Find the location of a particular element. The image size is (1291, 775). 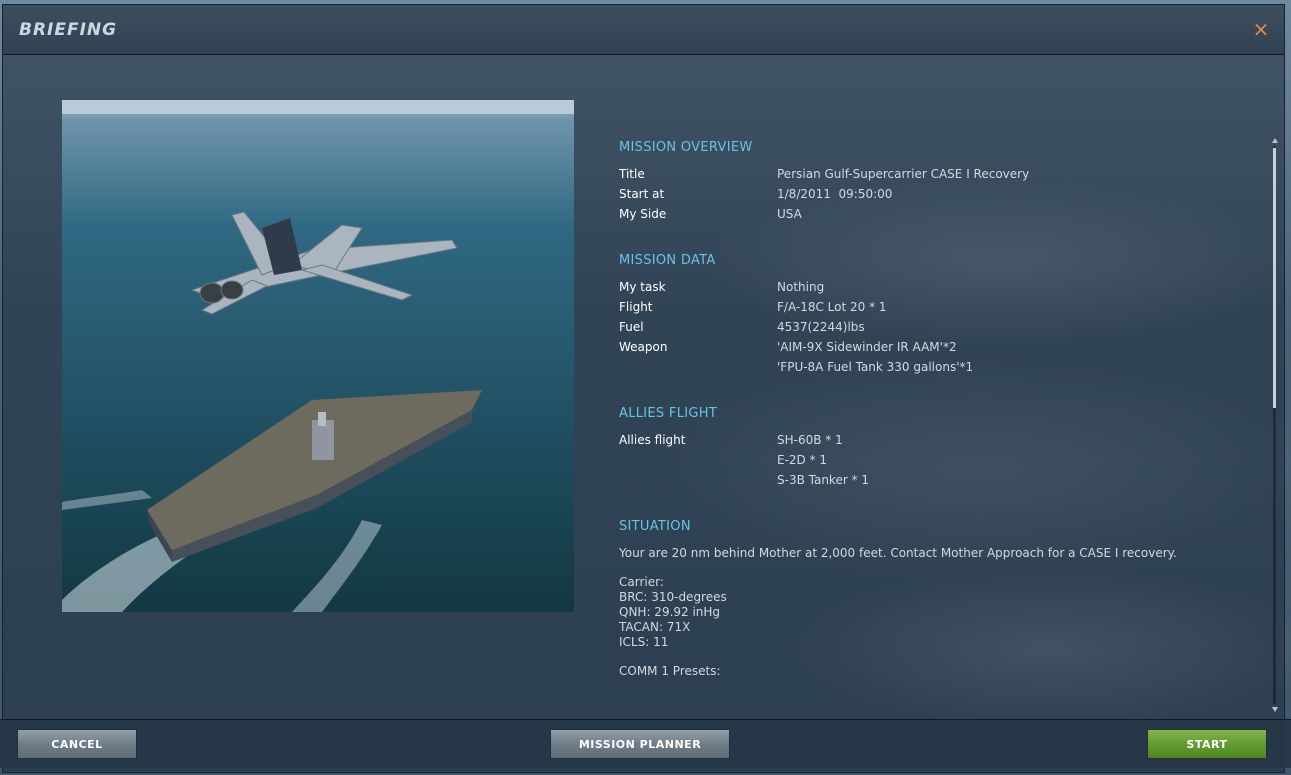

allies-list: SH-60B * 1 E-2D * 1 S-3B Tanker * 1 is located at coordinates (823, 463).